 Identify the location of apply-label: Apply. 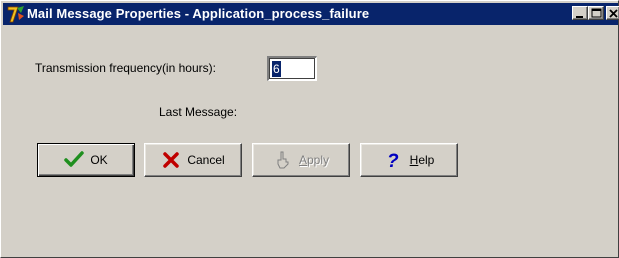
(314, 160).